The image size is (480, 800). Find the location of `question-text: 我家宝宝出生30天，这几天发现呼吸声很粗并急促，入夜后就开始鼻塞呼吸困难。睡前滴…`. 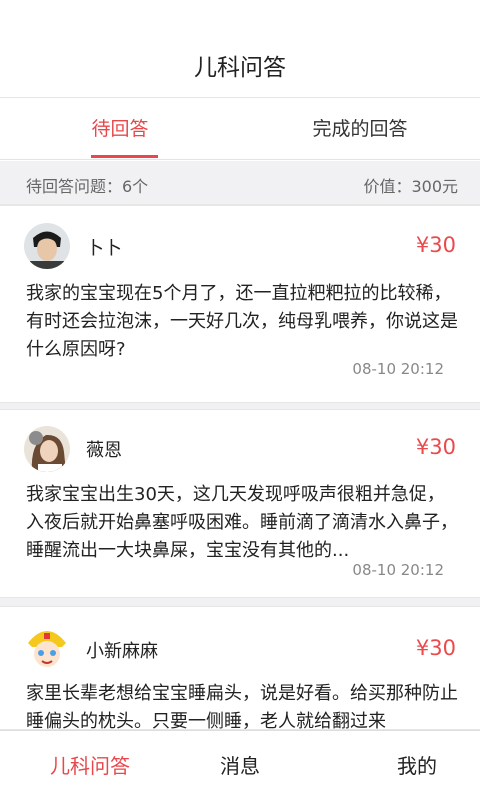

question-text: 我家宝宝出生30天，这几天发现呼吸声很粗并急促，入夜后就开始鼻塞呼吸困难。睡前滴… is located at coordinates (242, 522).